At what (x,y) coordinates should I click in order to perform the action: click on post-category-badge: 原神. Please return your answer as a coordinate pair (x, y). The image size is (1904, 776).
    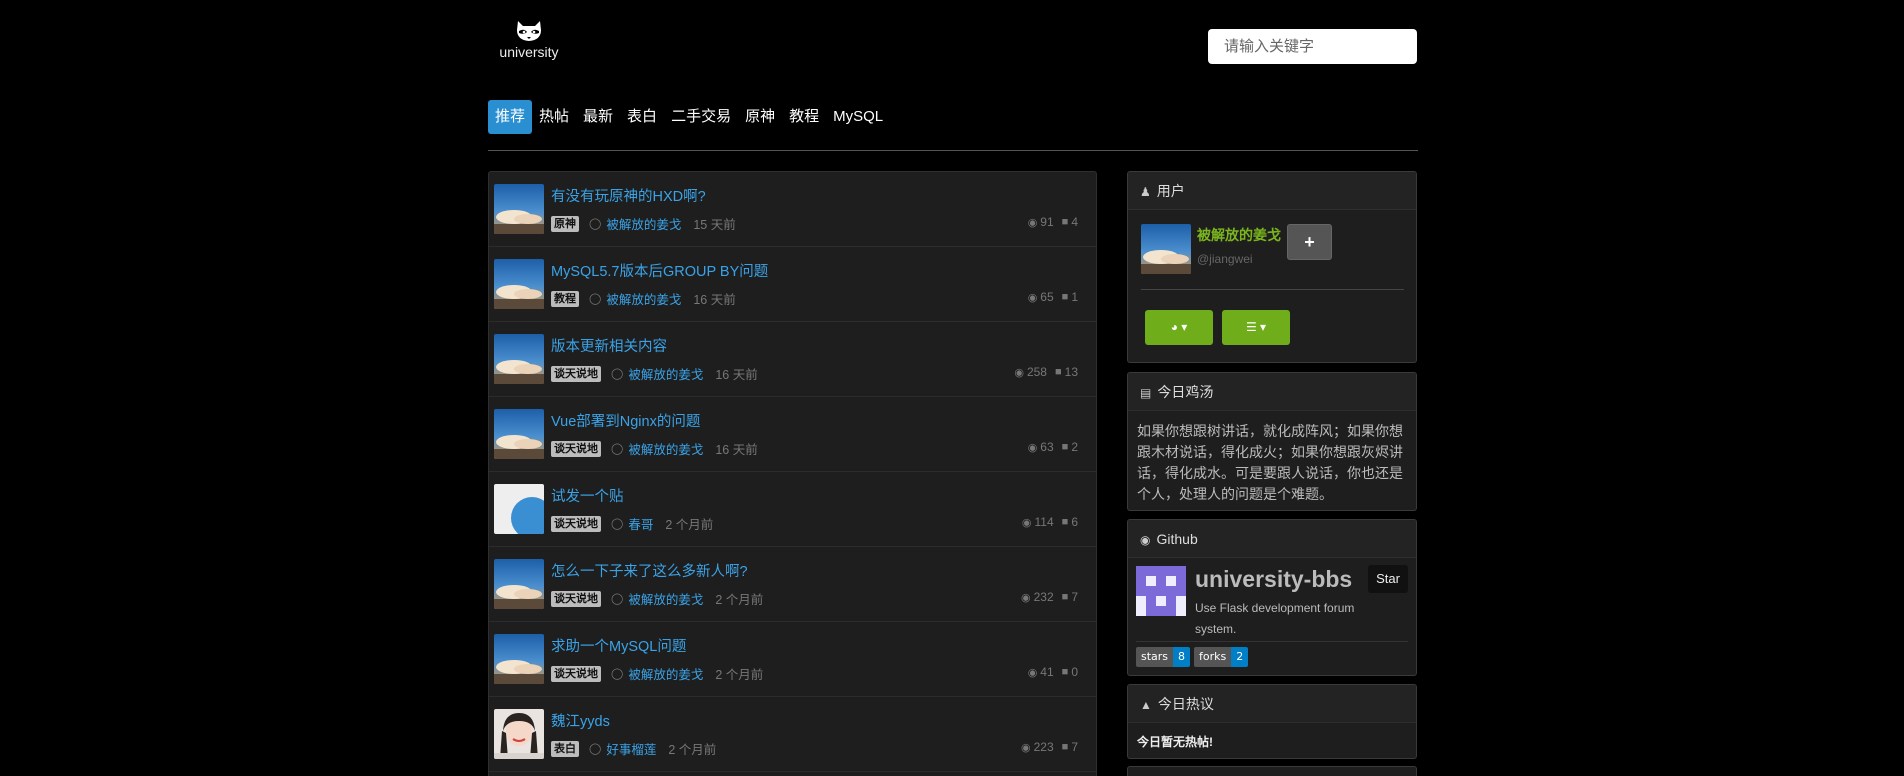
    Looking at the image, I should click on (565, 223).